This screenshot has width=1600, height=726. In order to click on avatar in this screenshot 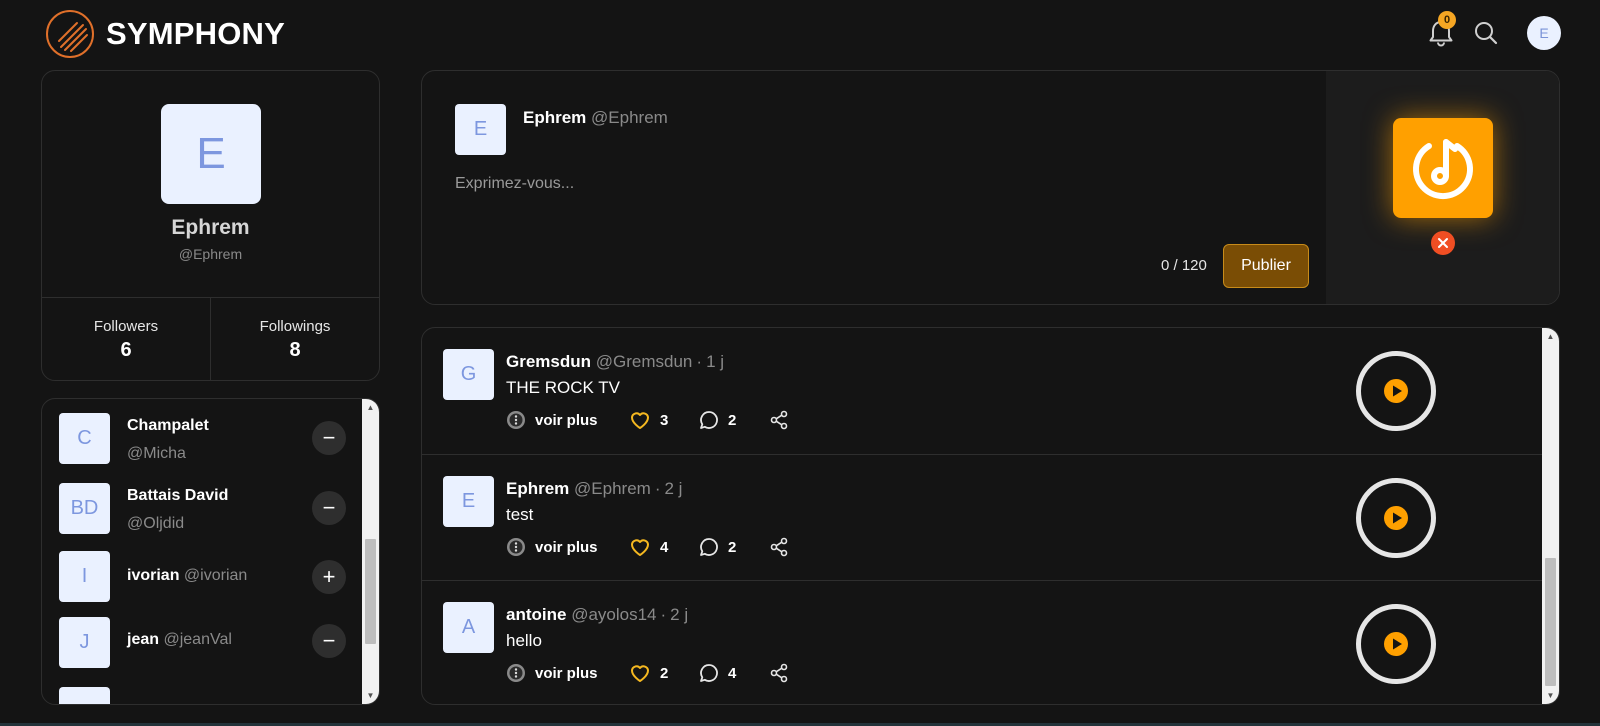, I will do `click(84, 695)`.